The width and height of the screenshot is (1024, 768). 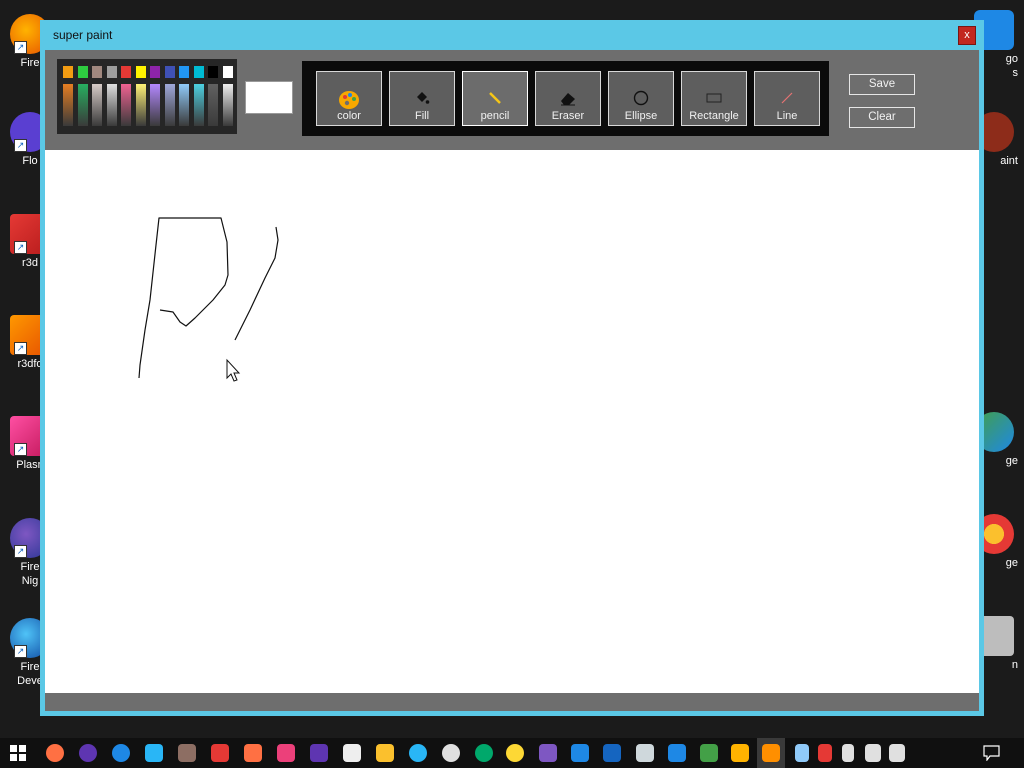 I want to click on save-button: Save, so click(x=882, y=84).